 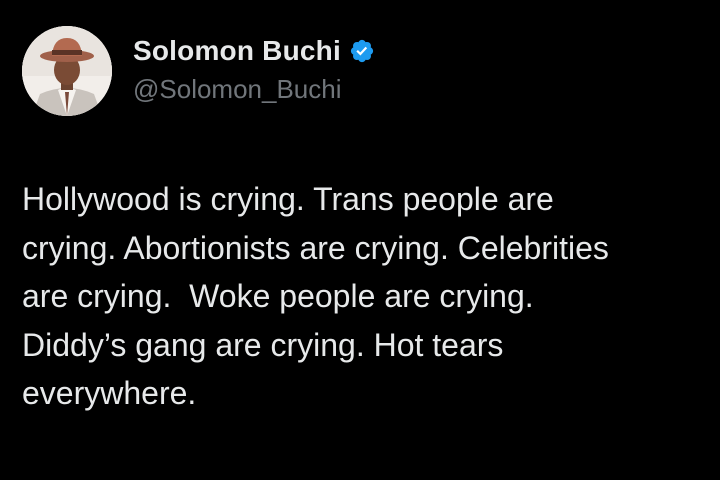 What do you see at coordinates (254, 89) in the screenshot?
I see `user-handle: @Solomon_Buchi` at bounding box center [254, 89].